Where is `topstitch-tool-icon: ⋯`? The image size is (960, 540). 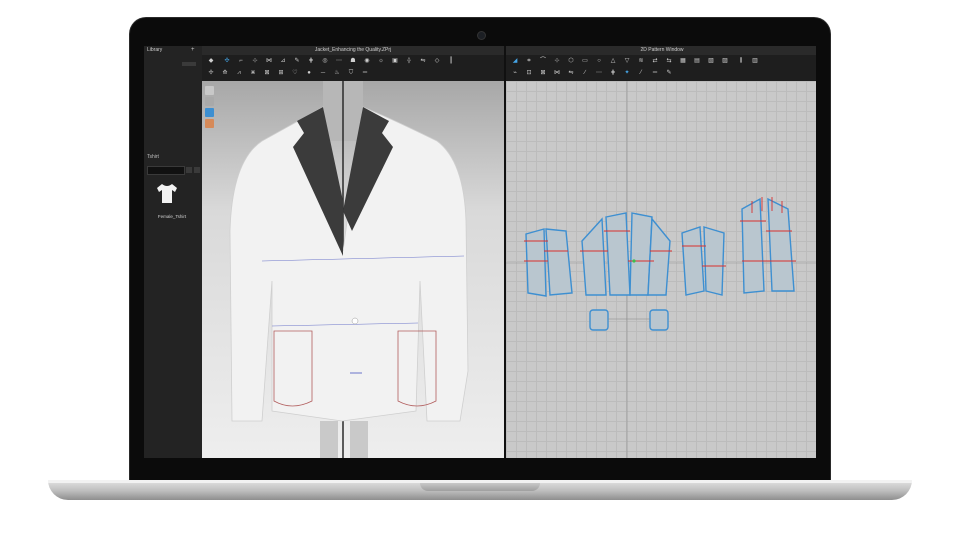
topstitch-tool-icon: ⋯ is located at coordinates (339, 61).